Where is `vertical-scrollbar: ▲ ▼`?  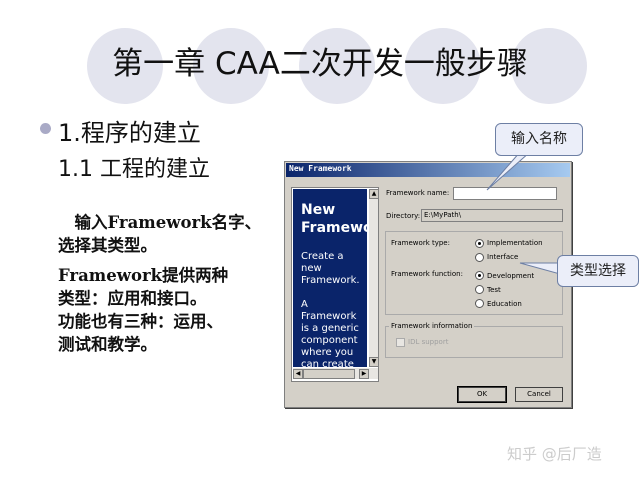
vertical-scrollbar: ▲ ▼ is located at coordinates (373, 278).